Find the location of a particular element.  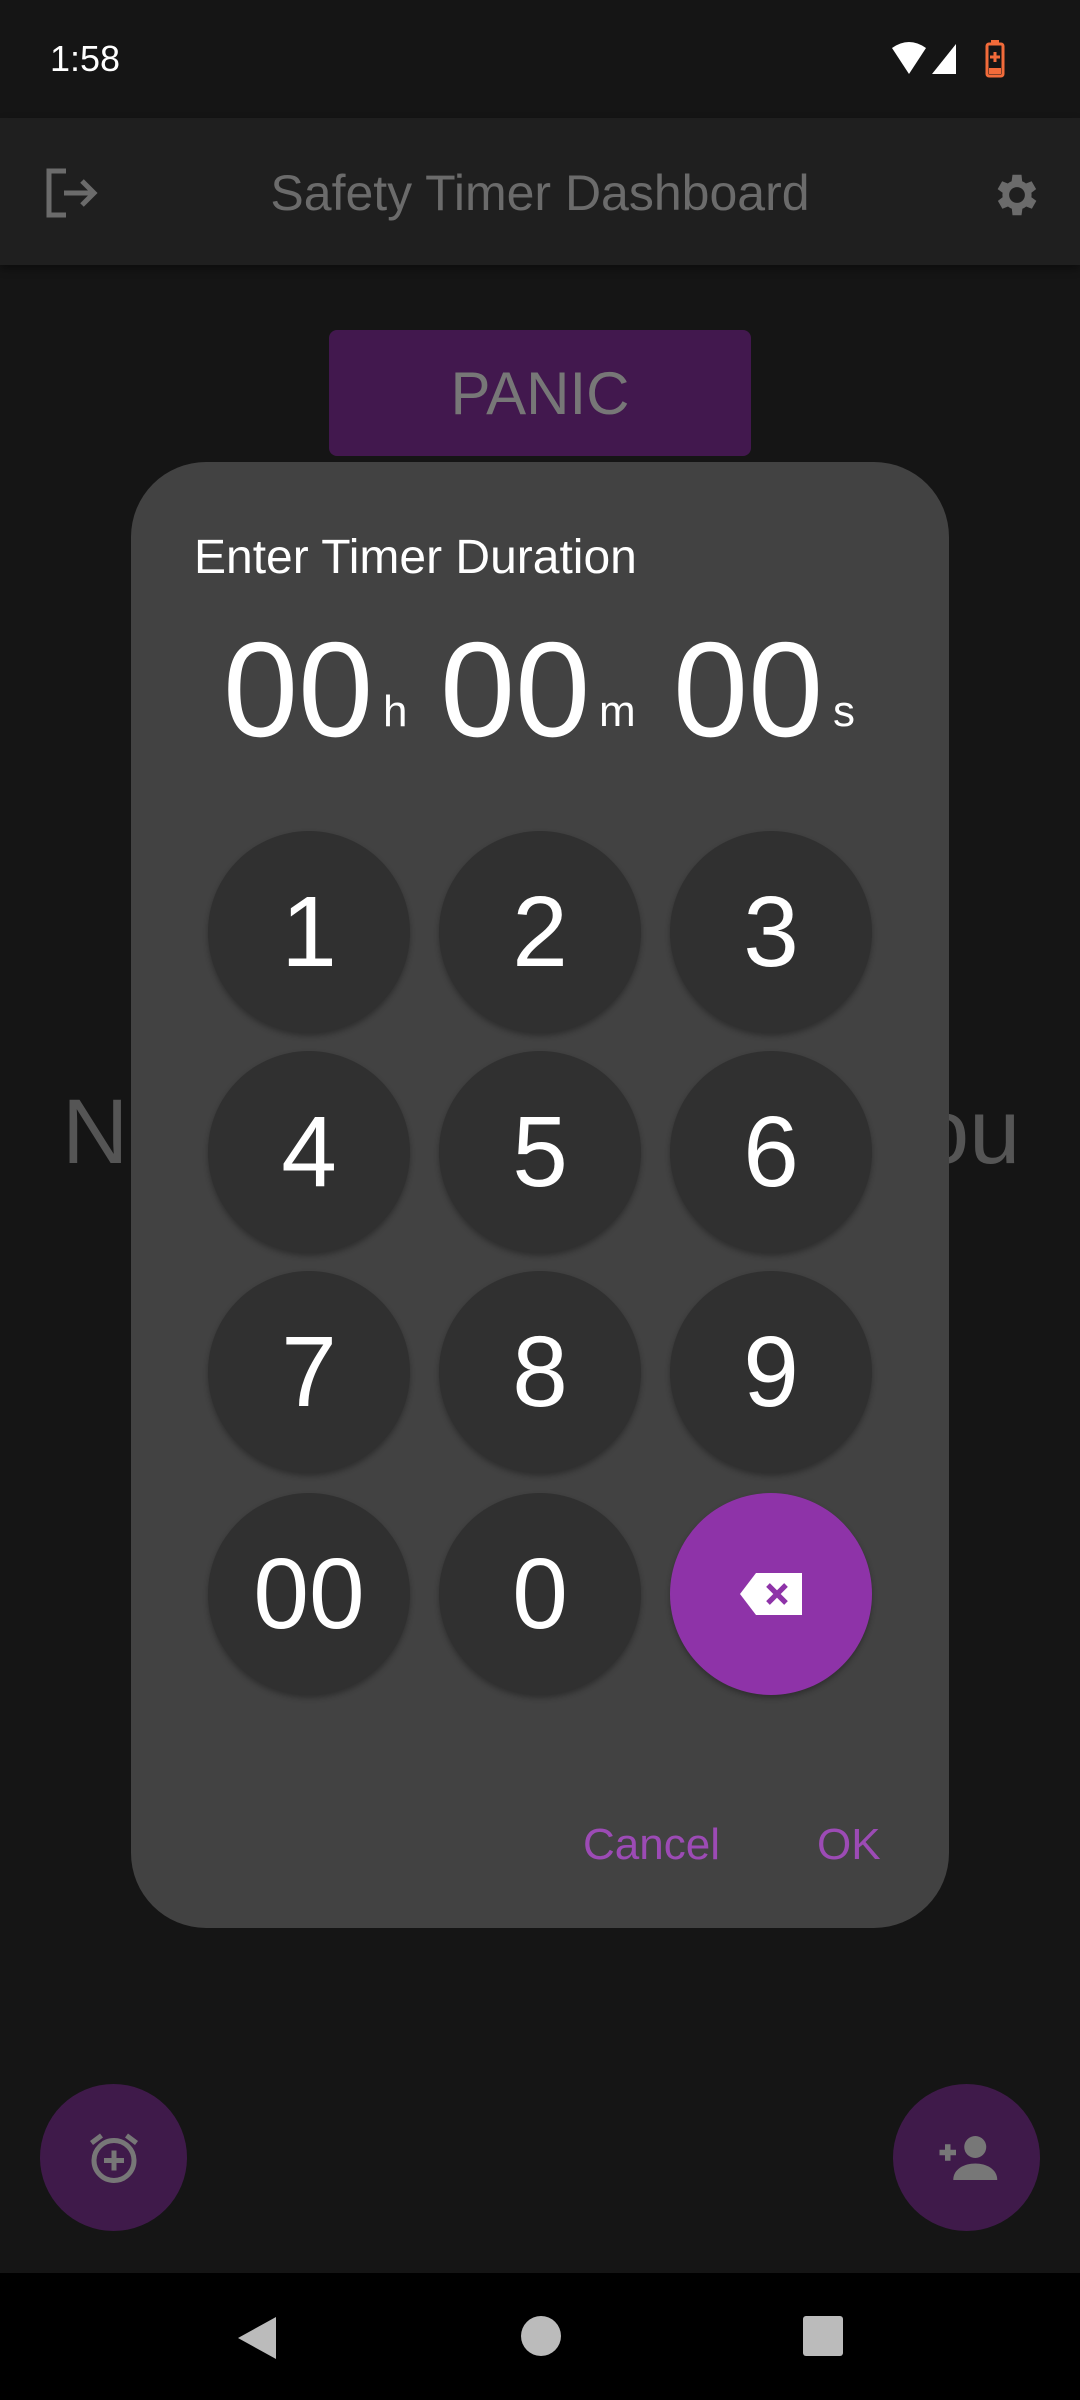

backspace-icon is located at coordinates (771, 1594).